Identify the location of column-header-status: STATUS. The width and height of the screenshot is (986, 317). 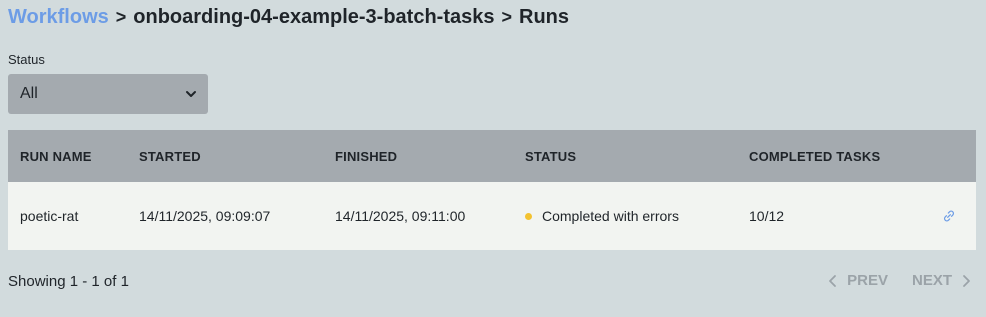
(551, 156).